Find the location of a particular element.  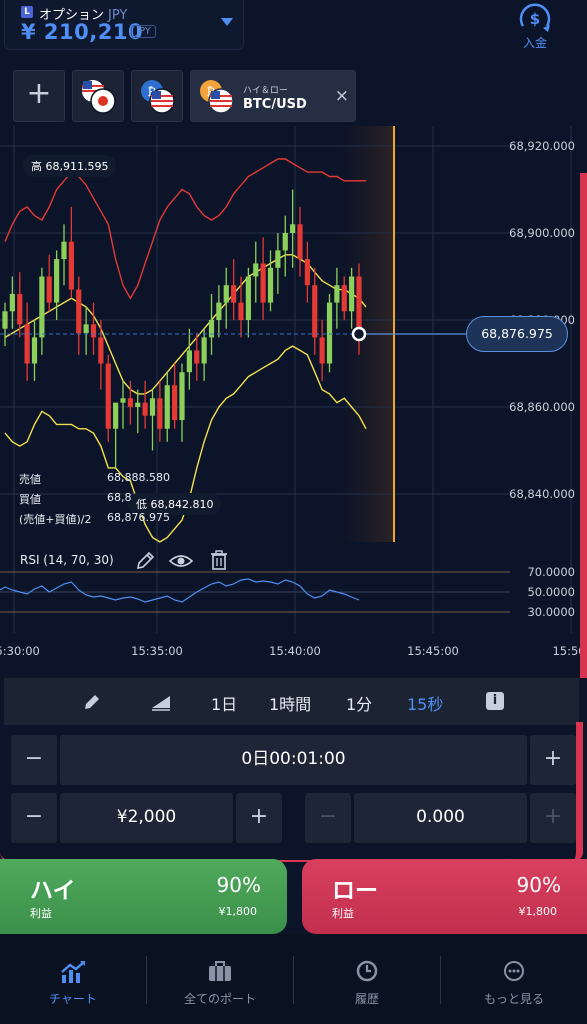

rsi-level-label: 50.0000 is located at coordinates (551, 592).